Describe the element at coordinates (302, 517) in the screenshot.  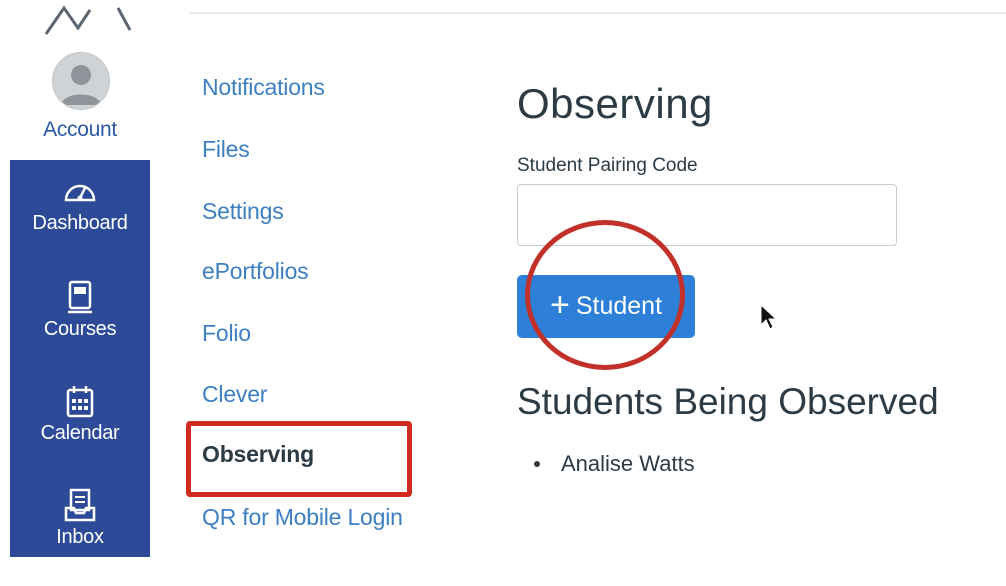
I see `sub-nav-qr-mobile-login: QR for Mobile Login` at that location.